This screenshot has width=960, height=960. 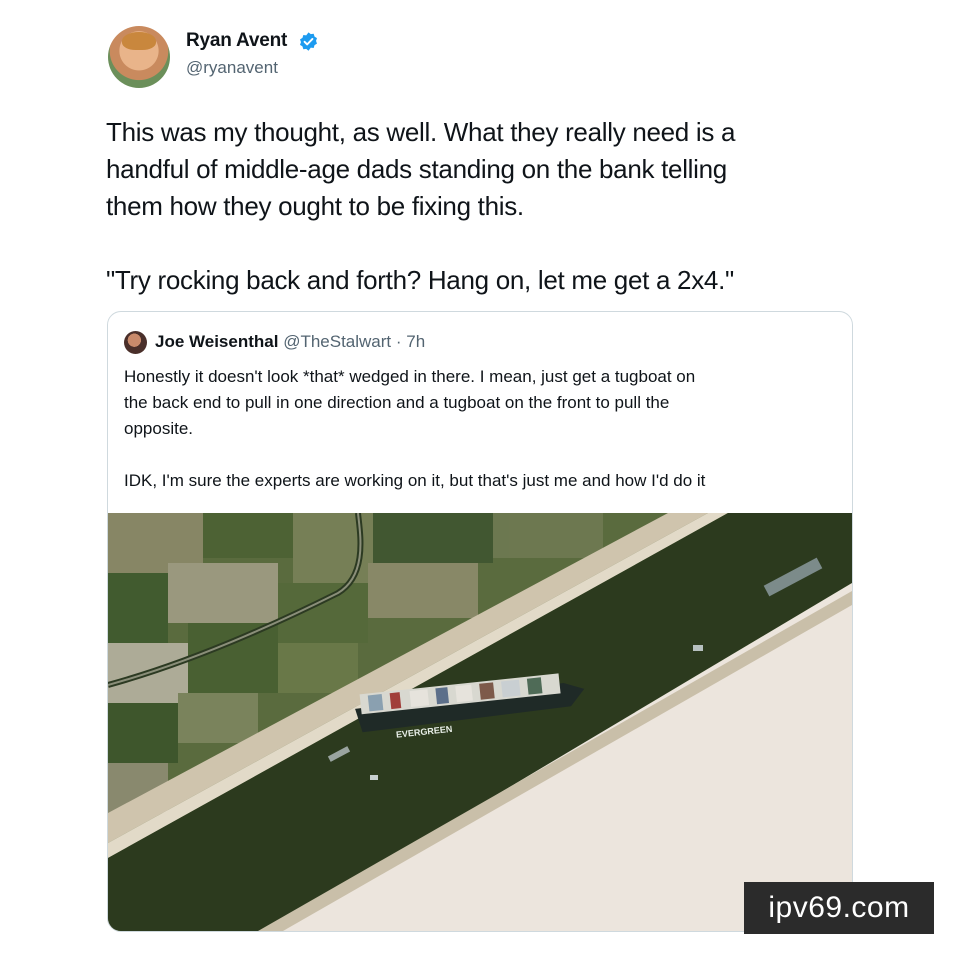 I want to click on avatar-hair, so click(x=139, y=41).